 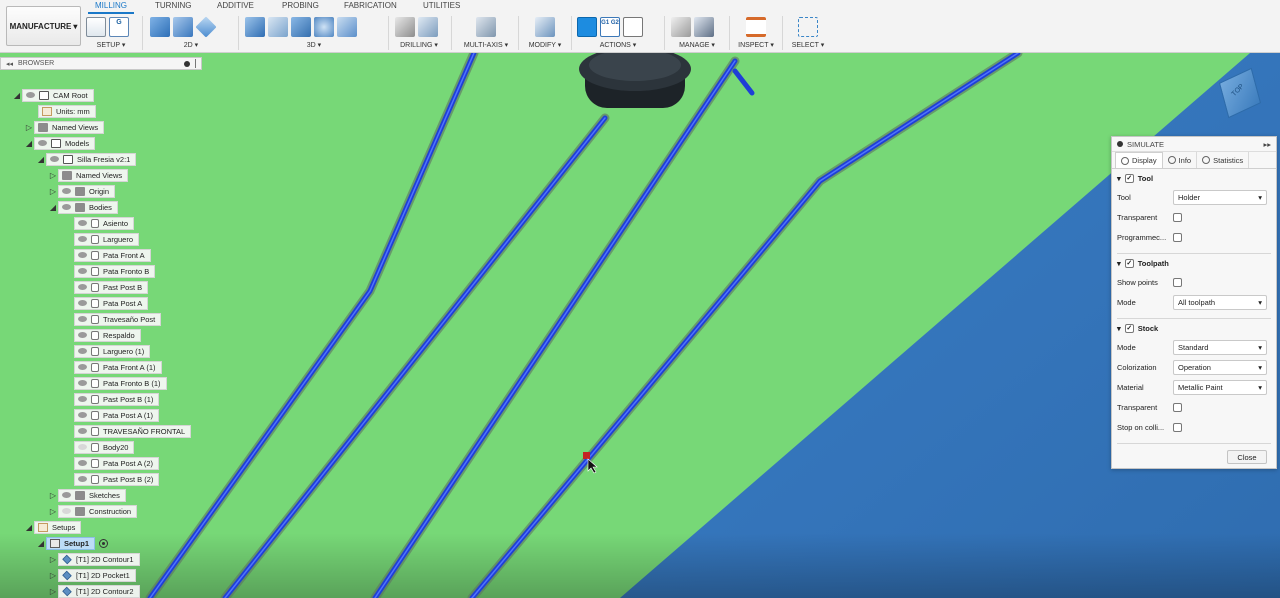 What do you see at coordinates (1220, 302) in the screenshot?
I see `toolpath-mode-select: All toolpath ▾` at bounding box center [1220, 302].